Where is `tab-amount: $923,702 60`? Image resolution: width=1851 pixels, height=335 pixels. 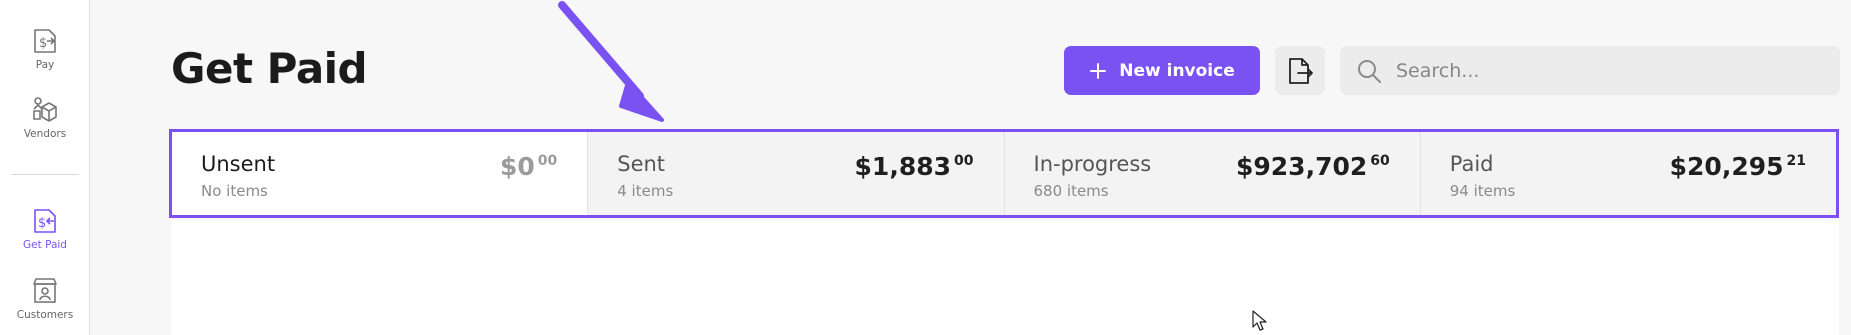
tab-amount: $923,702 60 is located at coordinates (1313, 166).